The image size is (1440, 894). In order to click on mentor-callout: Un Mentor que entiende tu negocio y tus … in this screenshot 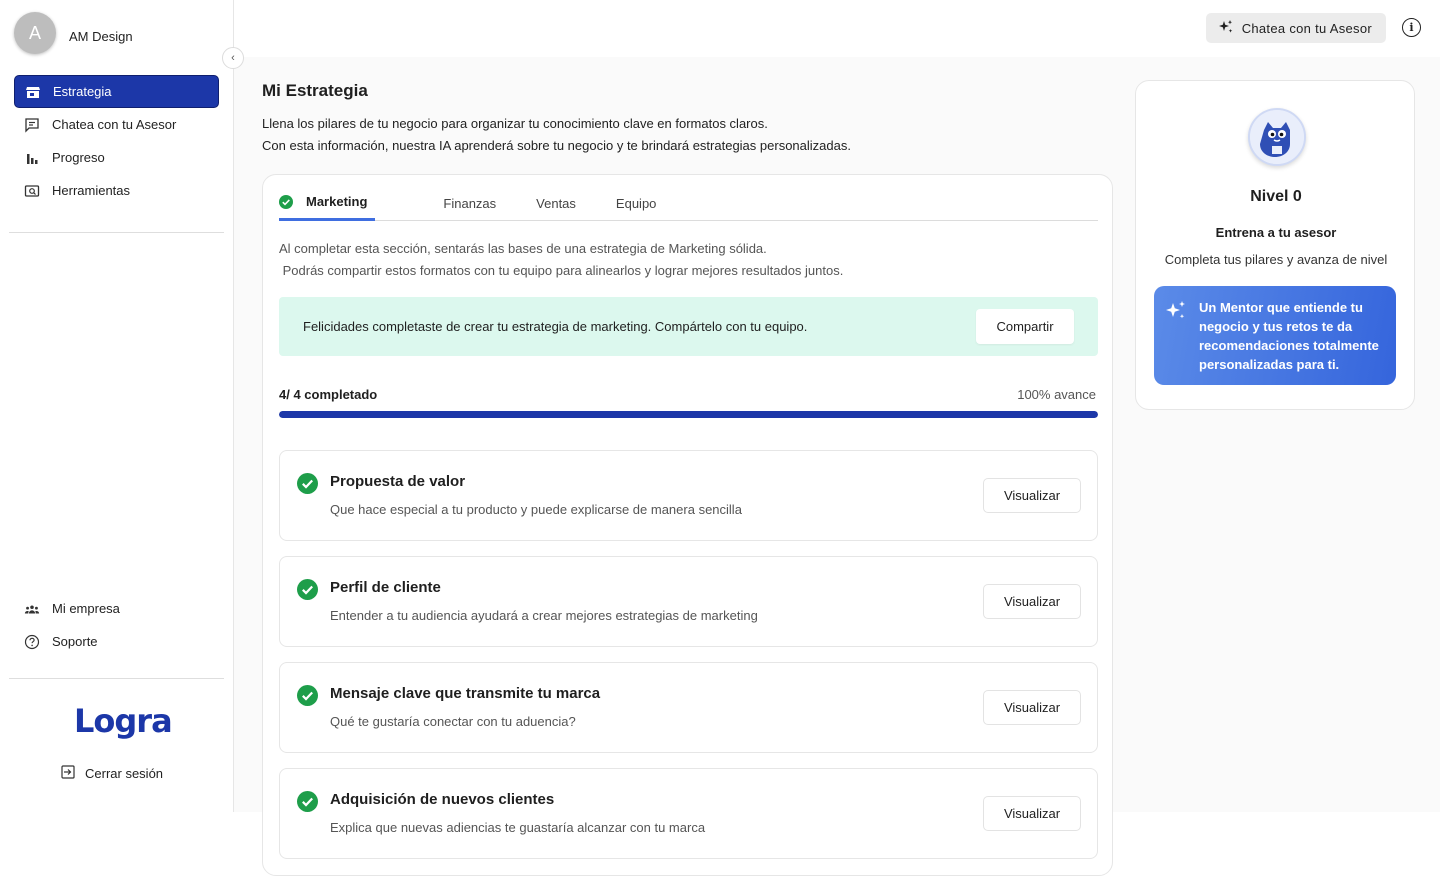, I will do `click(1275, 335)`.